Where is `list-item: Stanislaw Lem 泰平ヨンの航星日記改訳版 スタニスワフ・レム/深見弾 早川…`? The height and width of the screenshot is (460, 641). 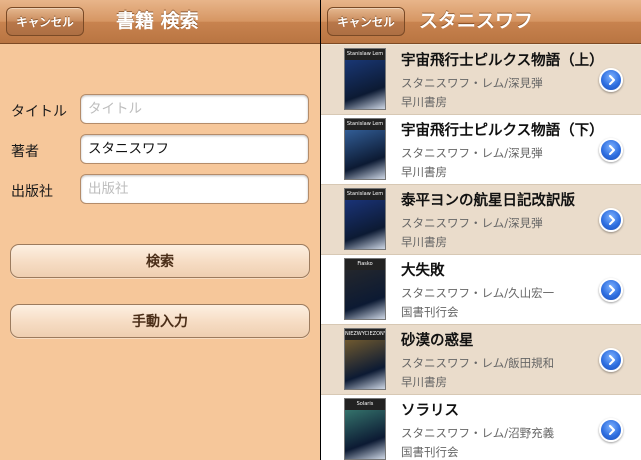
list-item: Stanislaw Lem 泰平ヨンの航星日記改訳版 スタニスワフ・レム/深見弾 早川… is located at coordinates (481, 220).